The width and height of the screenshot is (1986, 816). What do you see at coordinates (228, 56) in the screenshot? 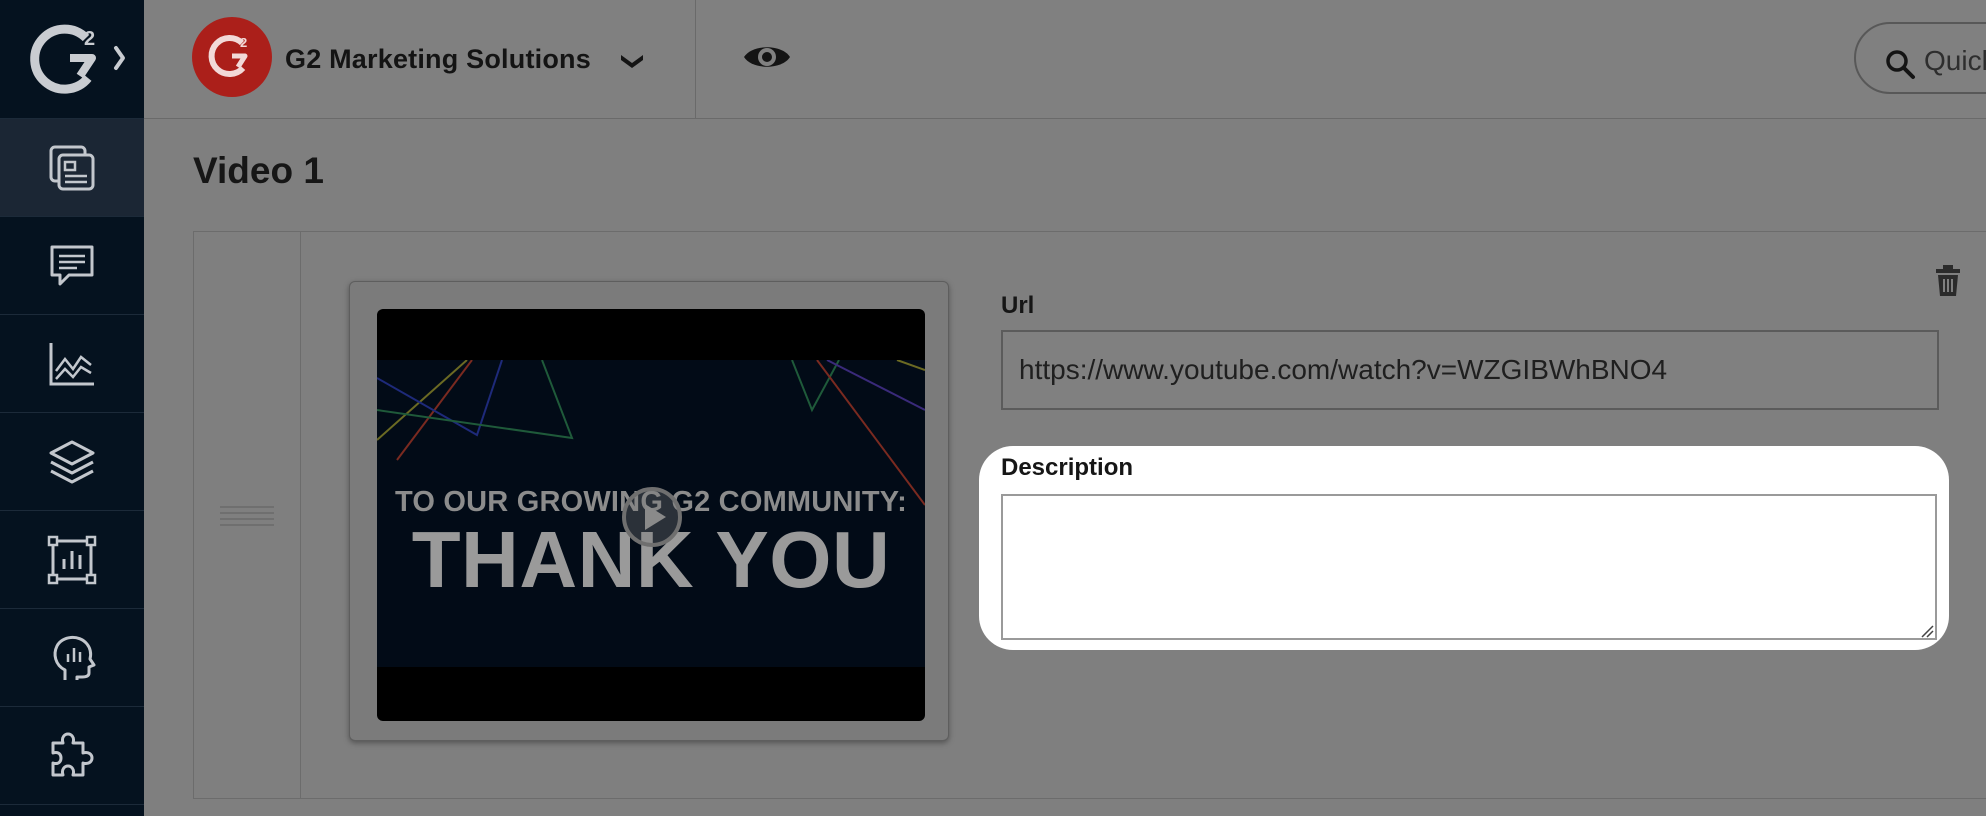
I see `g2-brand-icon: 2` at bounding box center [228, 56].